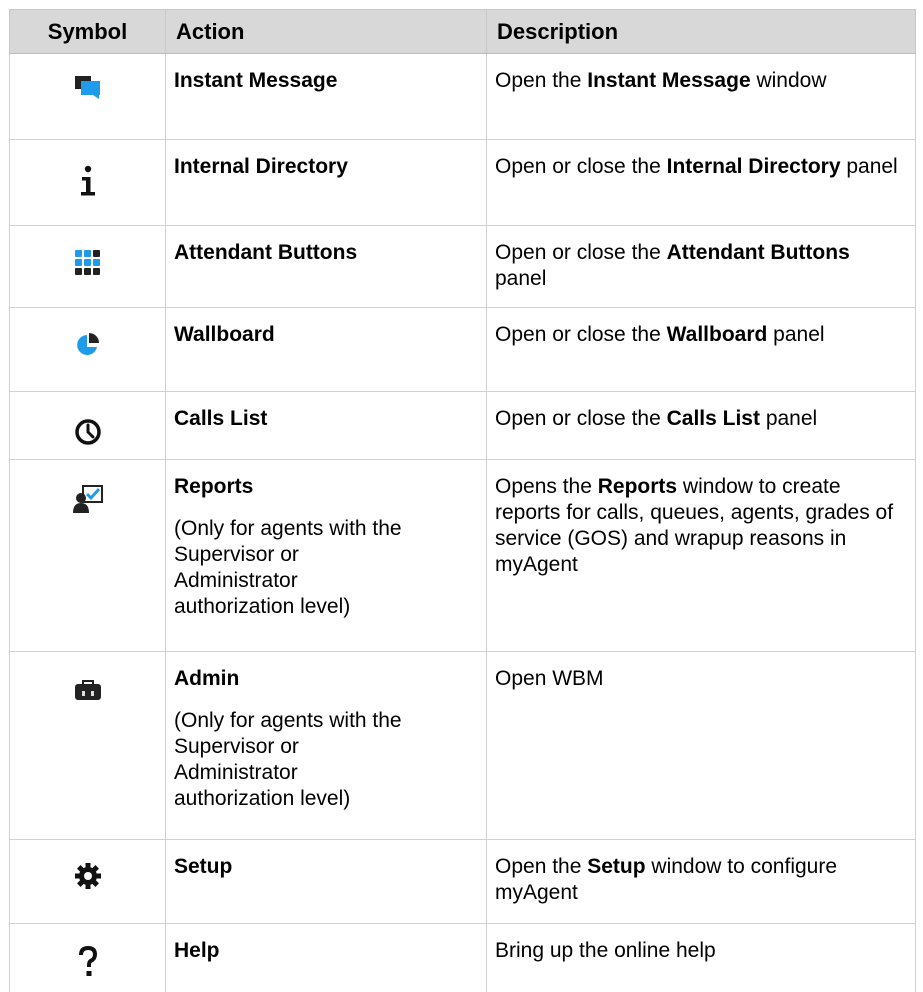  I want to click on admin-toolbox-icon, so click(88, 694).